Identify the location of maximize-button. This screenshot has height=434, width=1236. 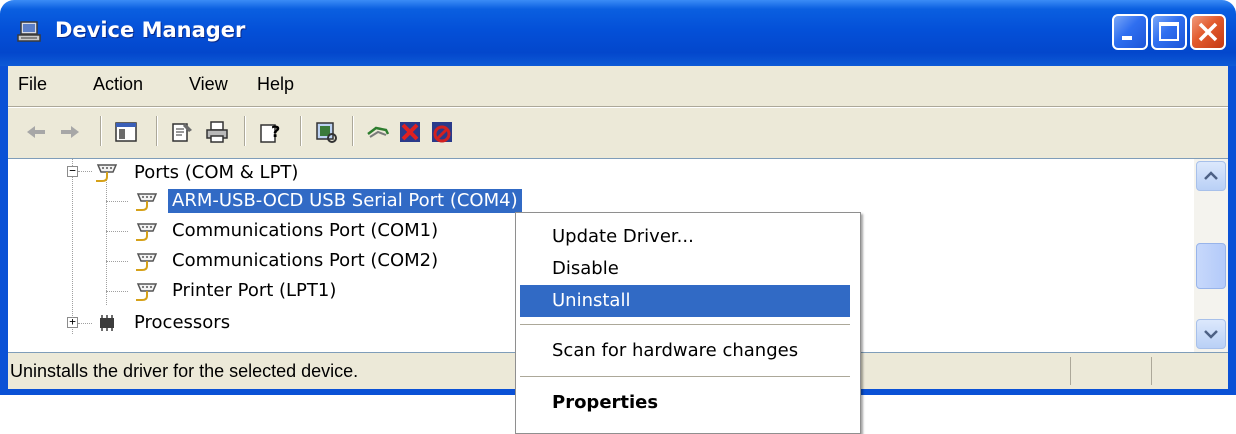
(1169, 32).